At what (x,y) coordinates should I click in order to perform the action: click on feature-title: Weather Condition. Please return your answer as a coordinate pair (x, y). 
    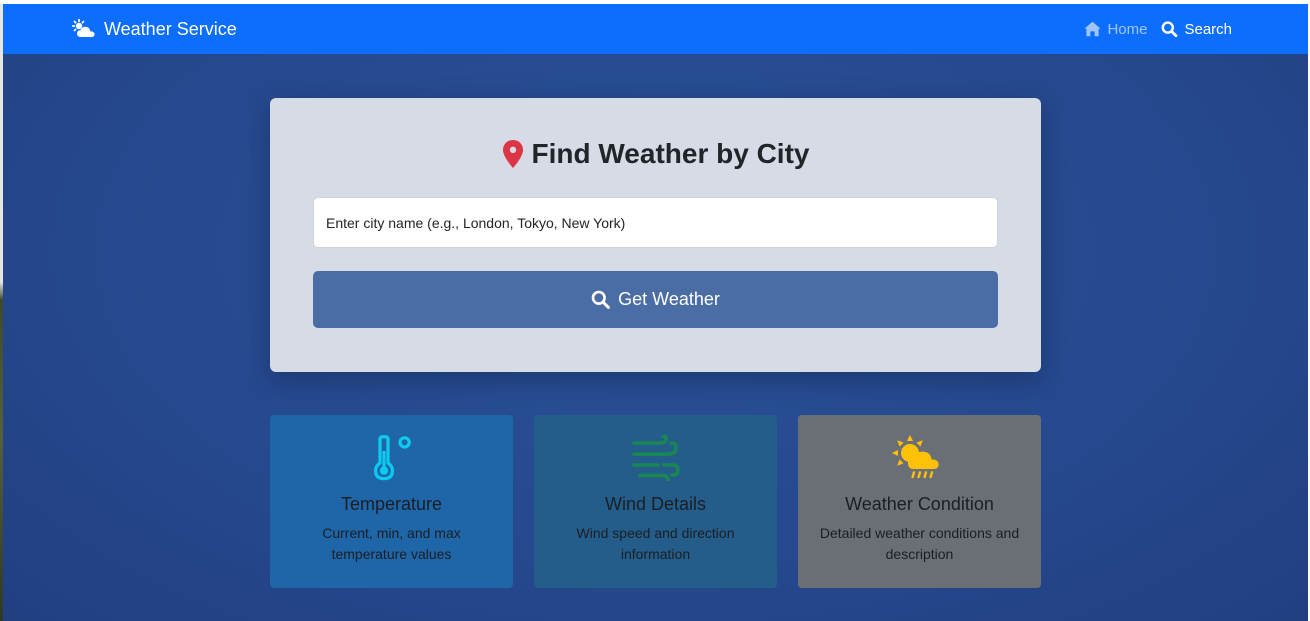
    Looking at the image, I should click on (919, 504).